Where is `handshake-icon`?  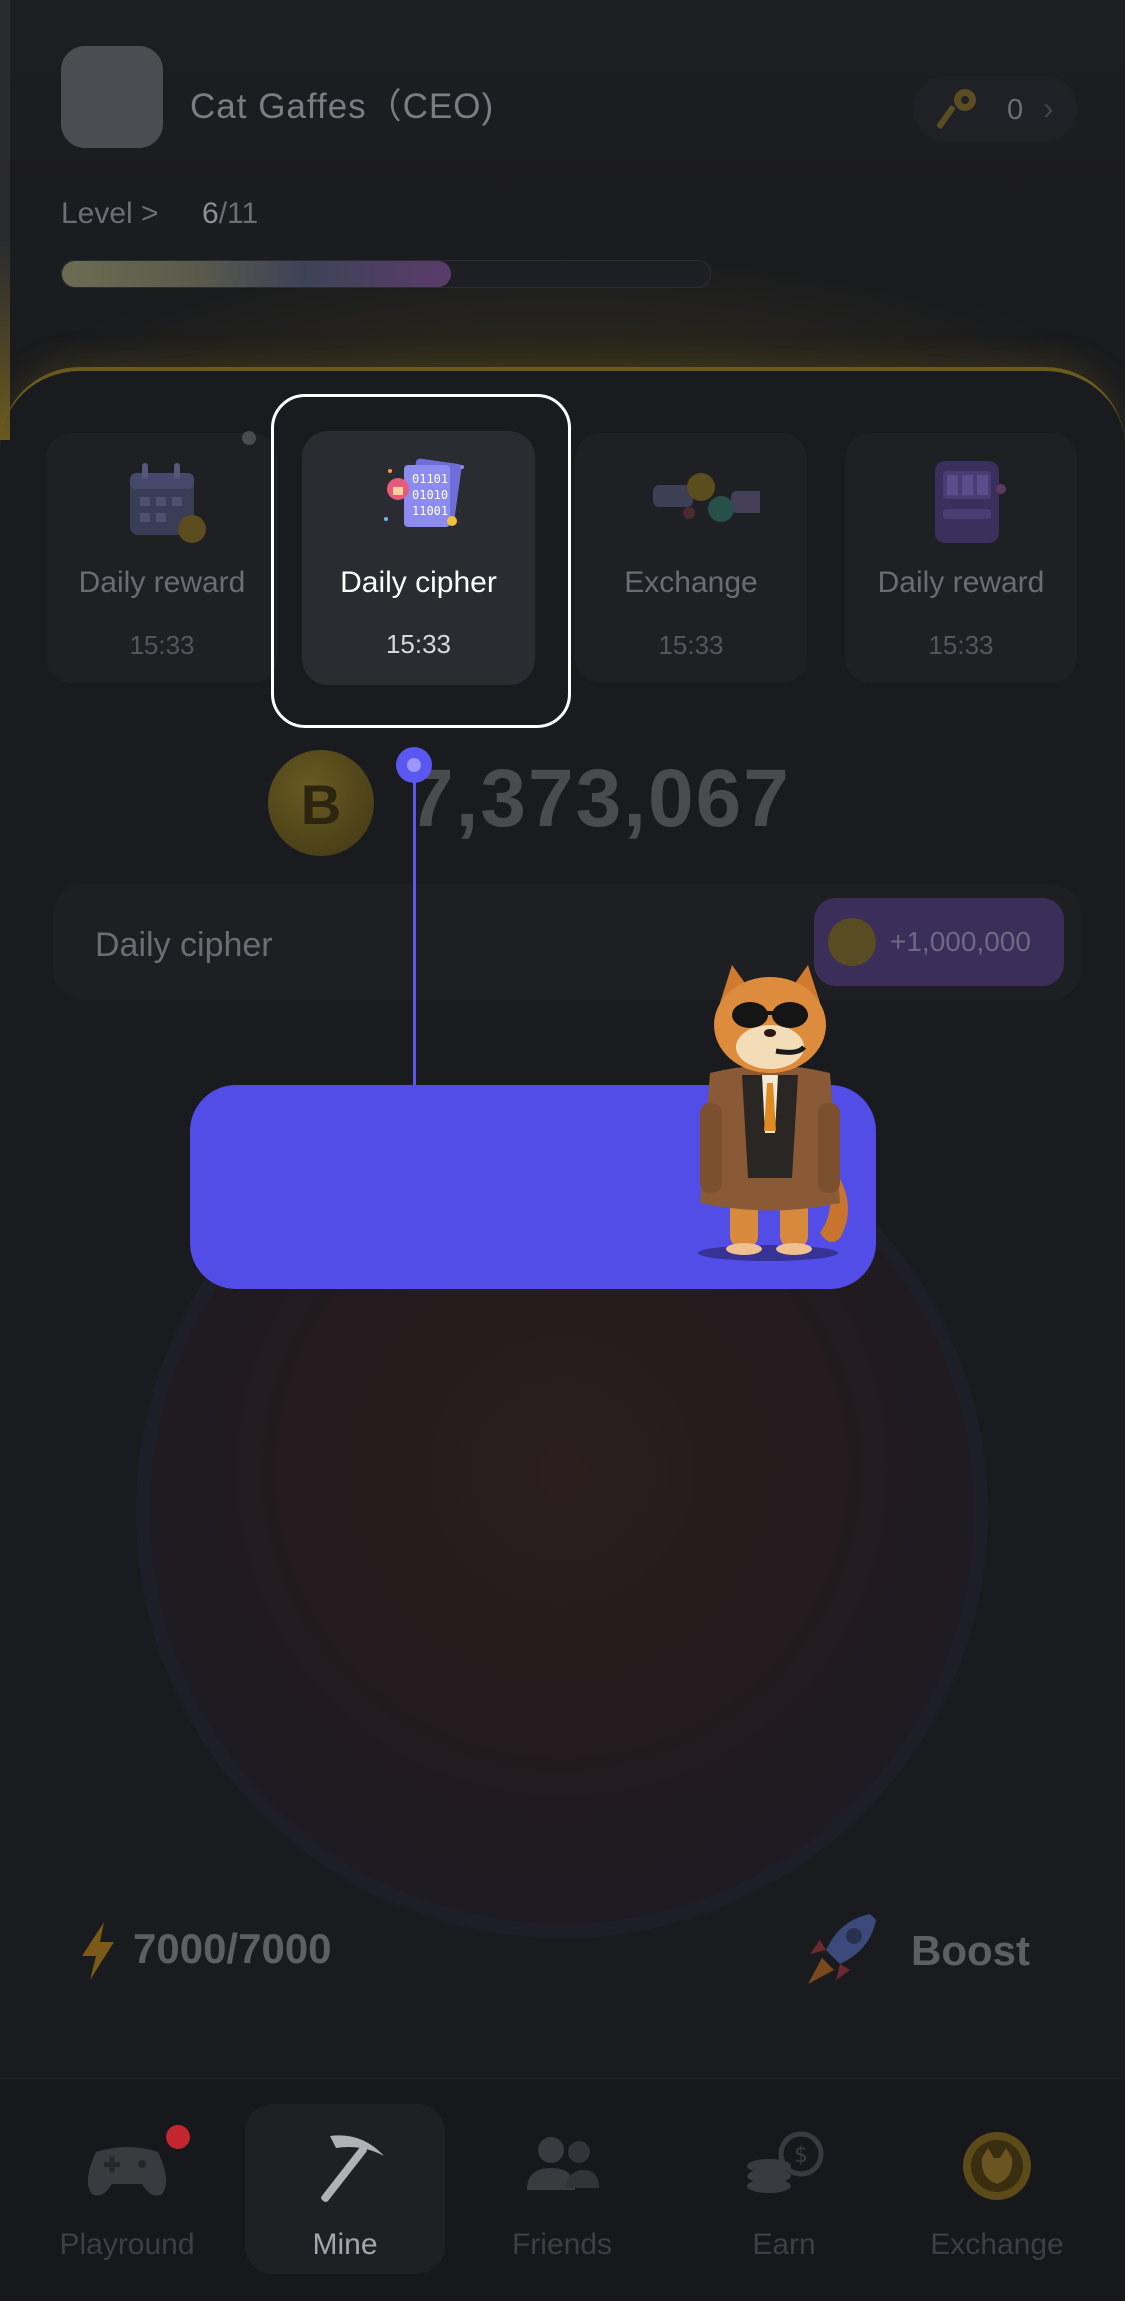 handshake-icon is located at coordinates (706, 497).